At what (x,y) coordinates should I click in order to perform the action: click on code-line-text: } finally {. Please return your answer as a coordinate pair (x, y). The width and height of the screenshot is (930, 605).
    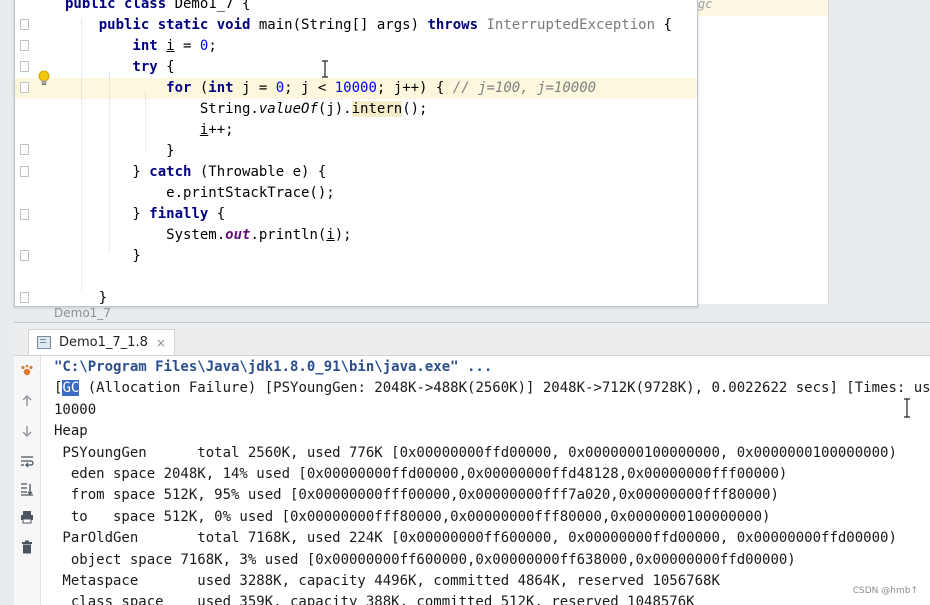
    Looking at the image, I should click on (145, 214).